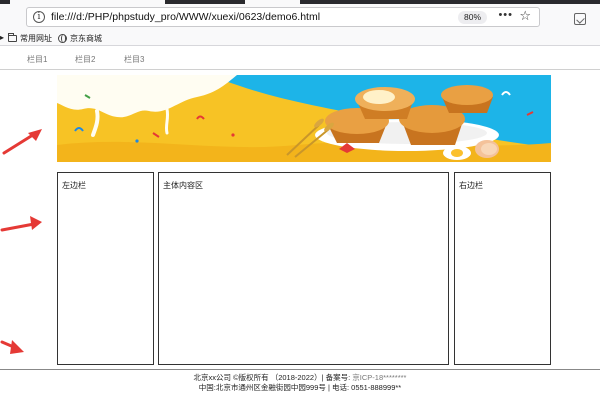 Image resolution: width=600 pixels, height=400 pixels. Describe the element at coordinates (472, 17) in the screenshot. I see `zoom-badge: 80%` at that location.